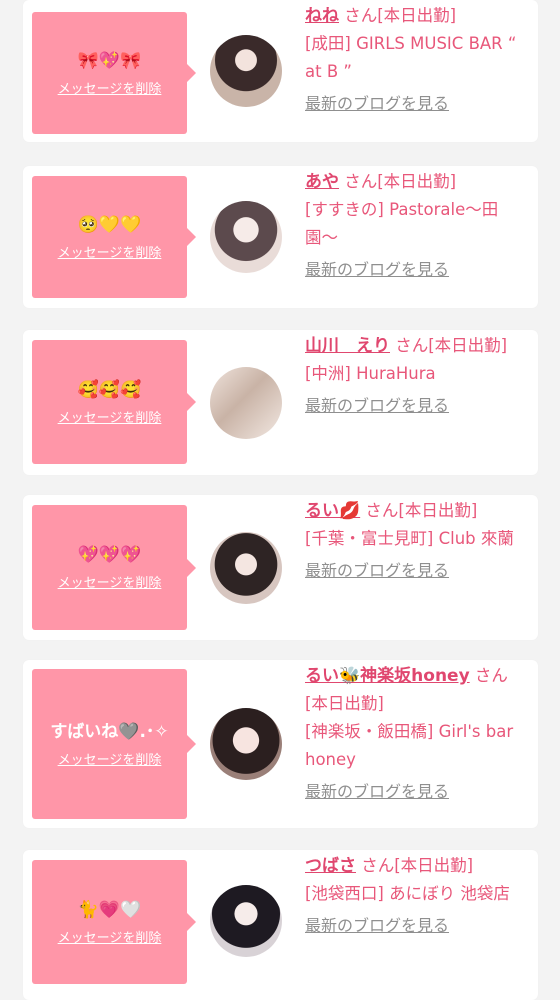 The width and height of the screenshot is (560, 1000). I want to click on cast-name-link: あや, so click(322, 182).